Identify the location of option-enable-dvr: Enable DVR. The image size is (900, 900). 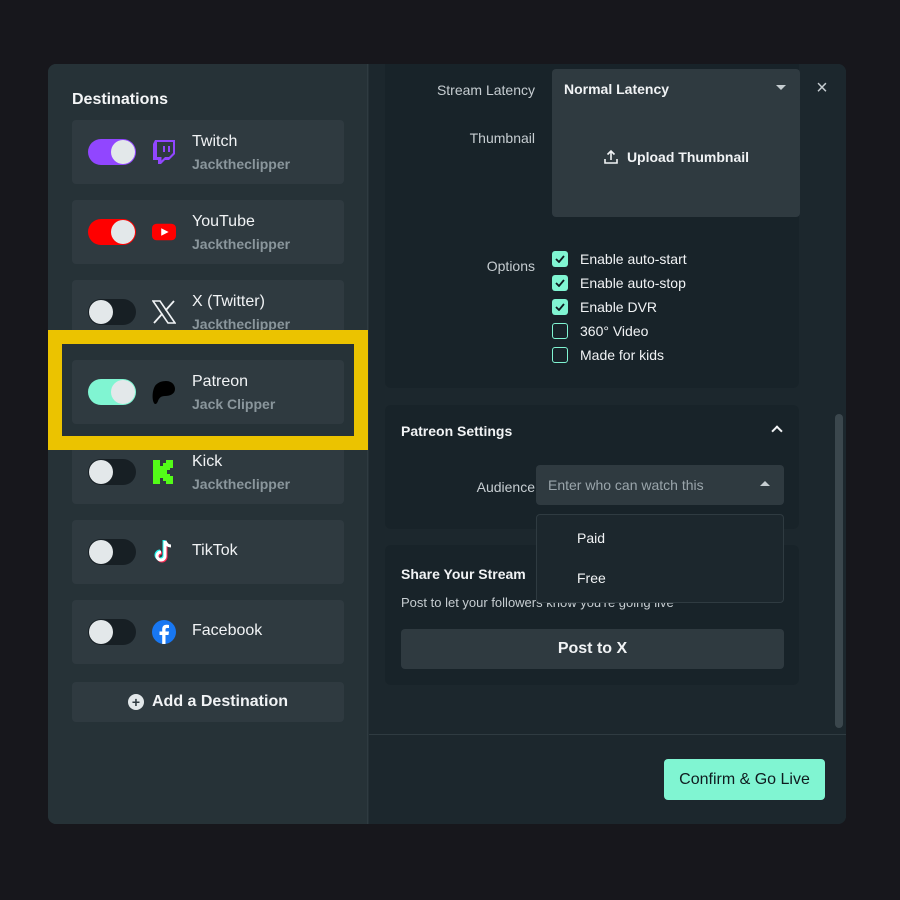
(604, 307).